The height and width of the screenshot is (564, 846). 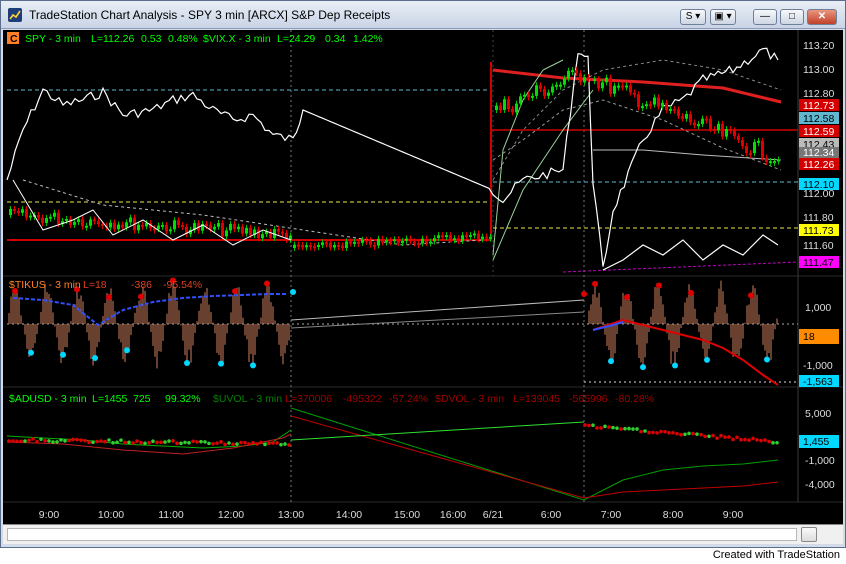 I want to click on symbol-link-button: S ▾, so click(x=693, y=17).